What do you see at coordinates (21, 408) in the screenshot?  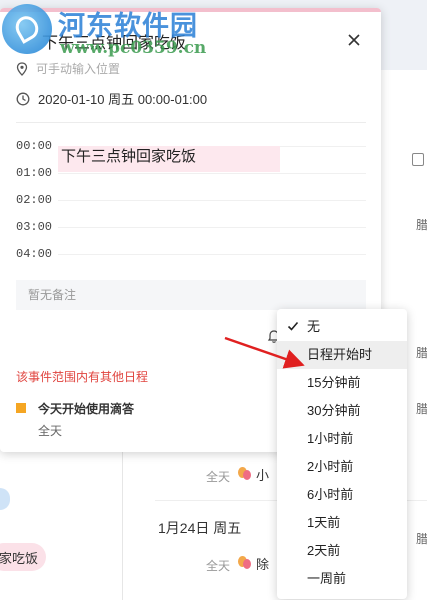 I see `event-color-marker` at bounding box center [21, 408].